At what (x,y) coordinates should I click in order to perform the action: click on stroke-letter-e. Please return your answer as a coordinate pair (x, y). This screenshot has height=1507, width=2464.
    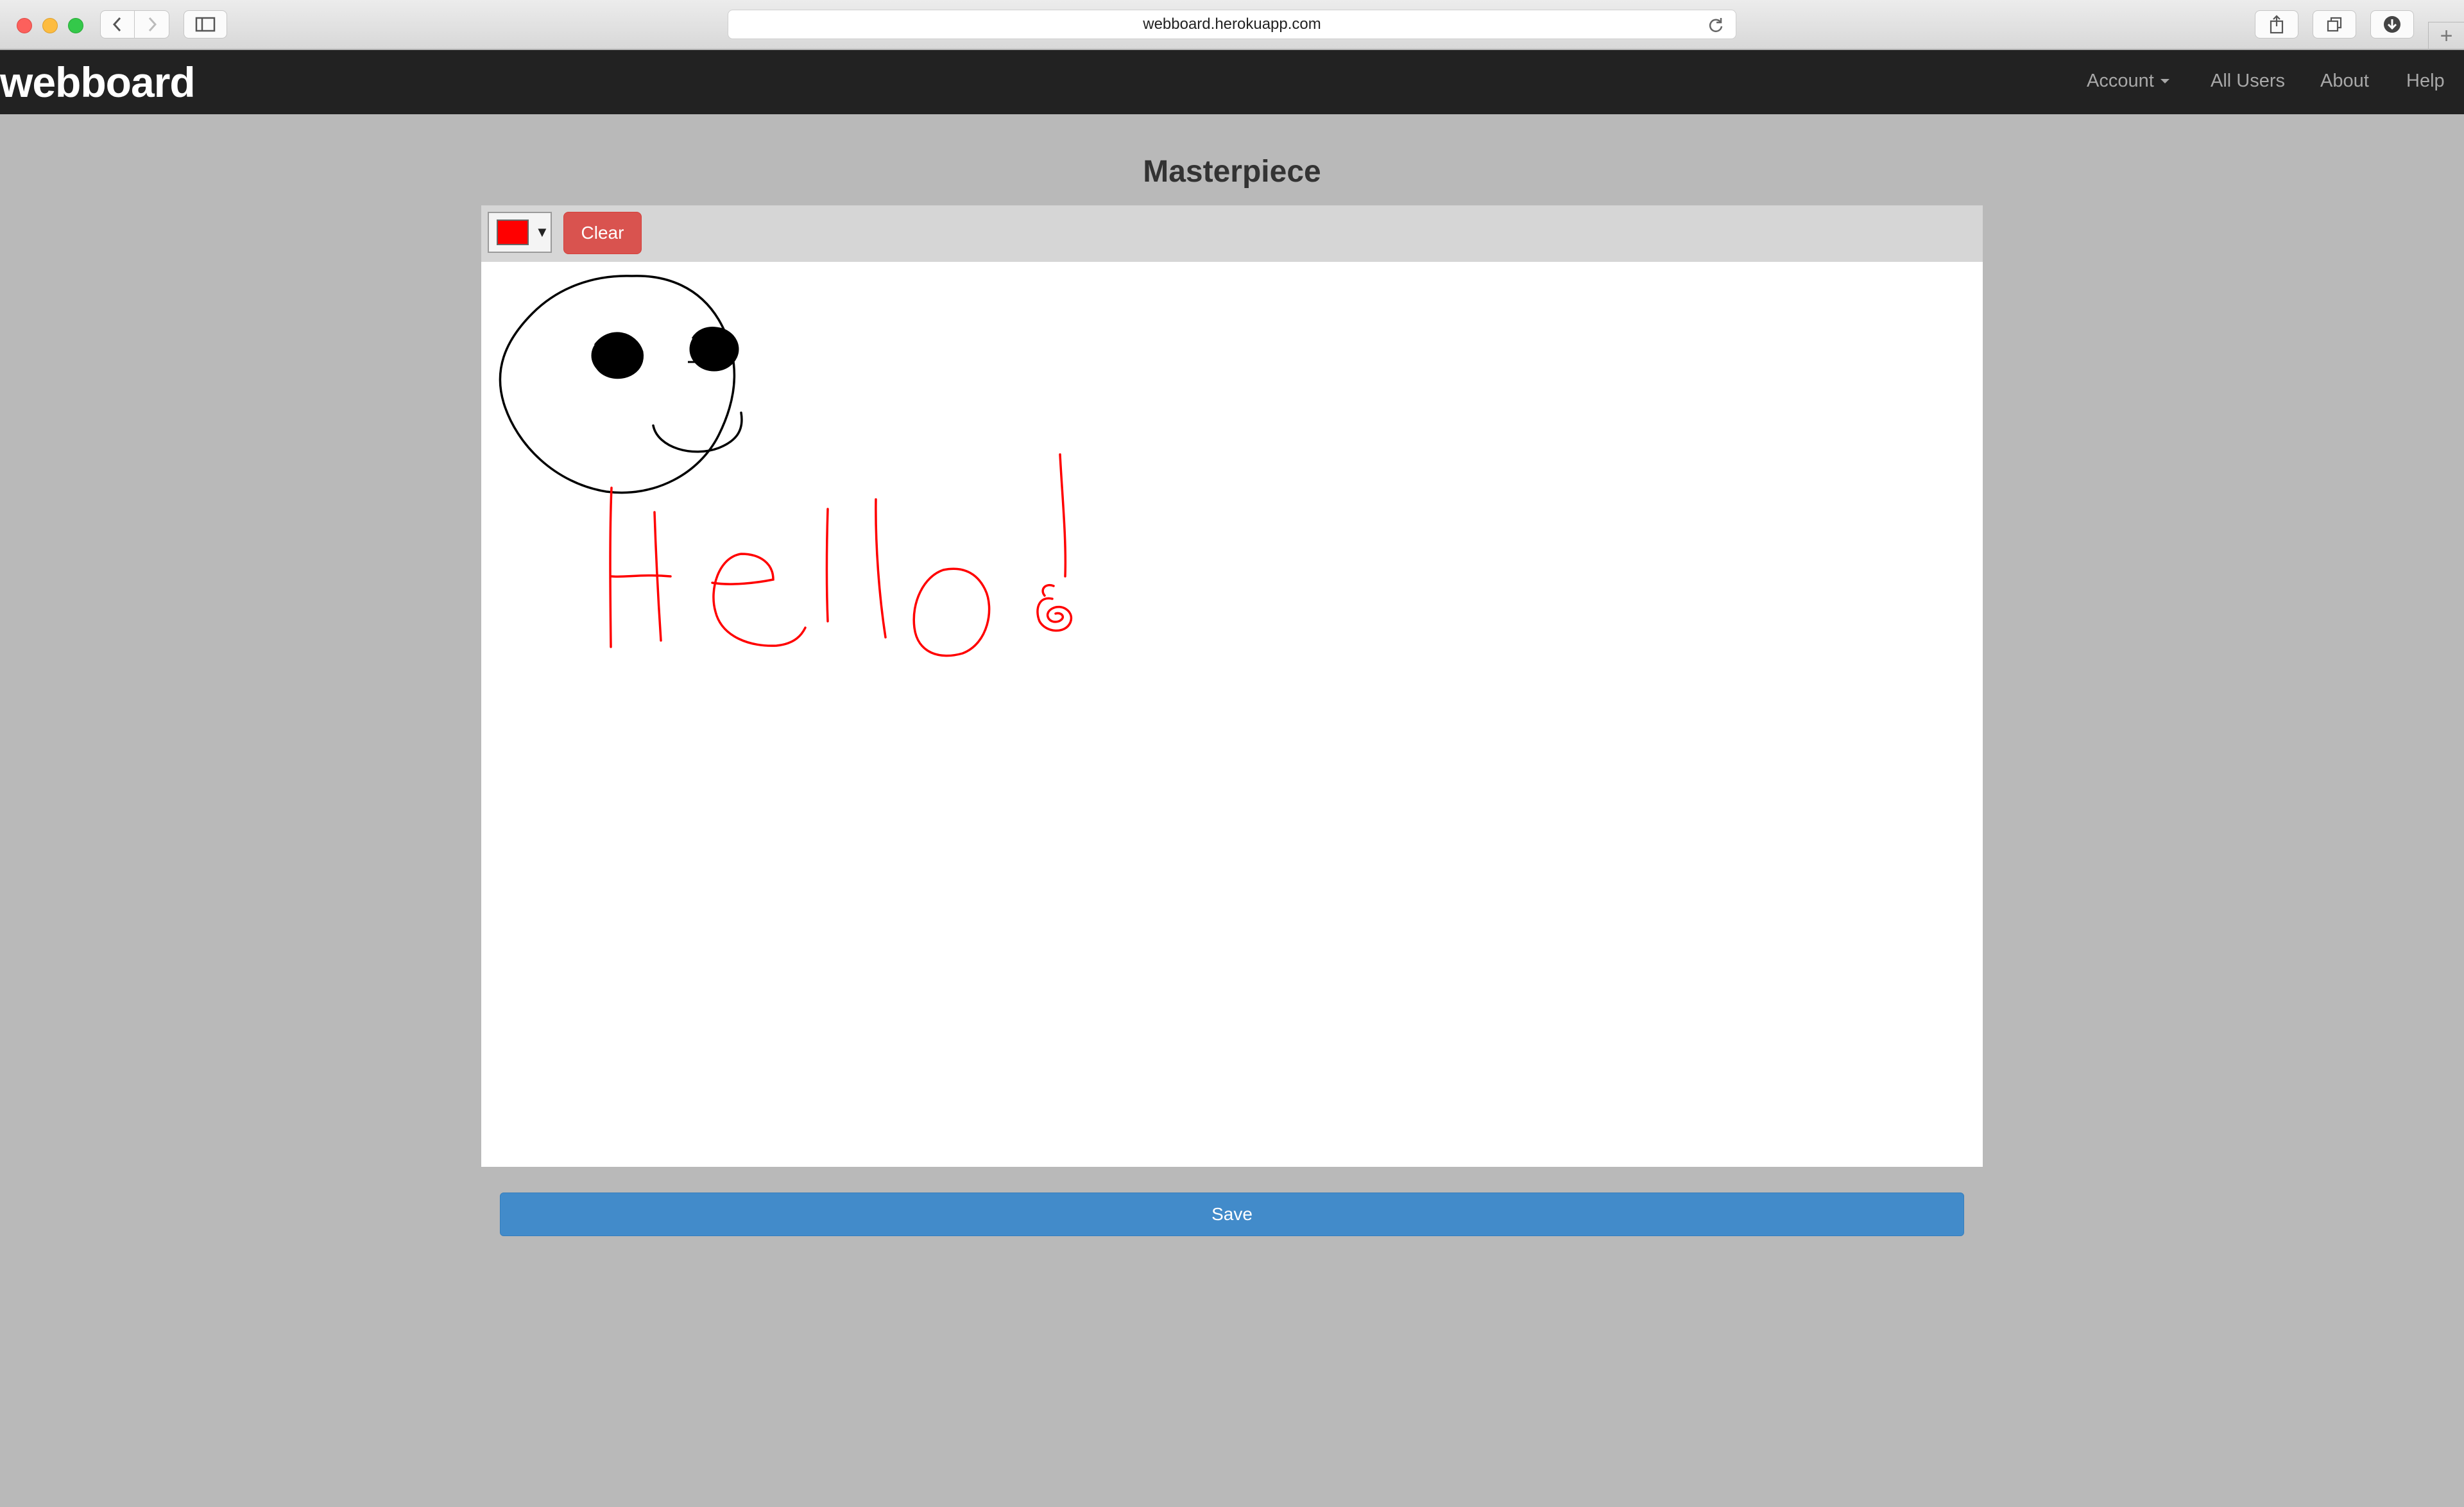
    Looking at the image, I should click on (759, 600).